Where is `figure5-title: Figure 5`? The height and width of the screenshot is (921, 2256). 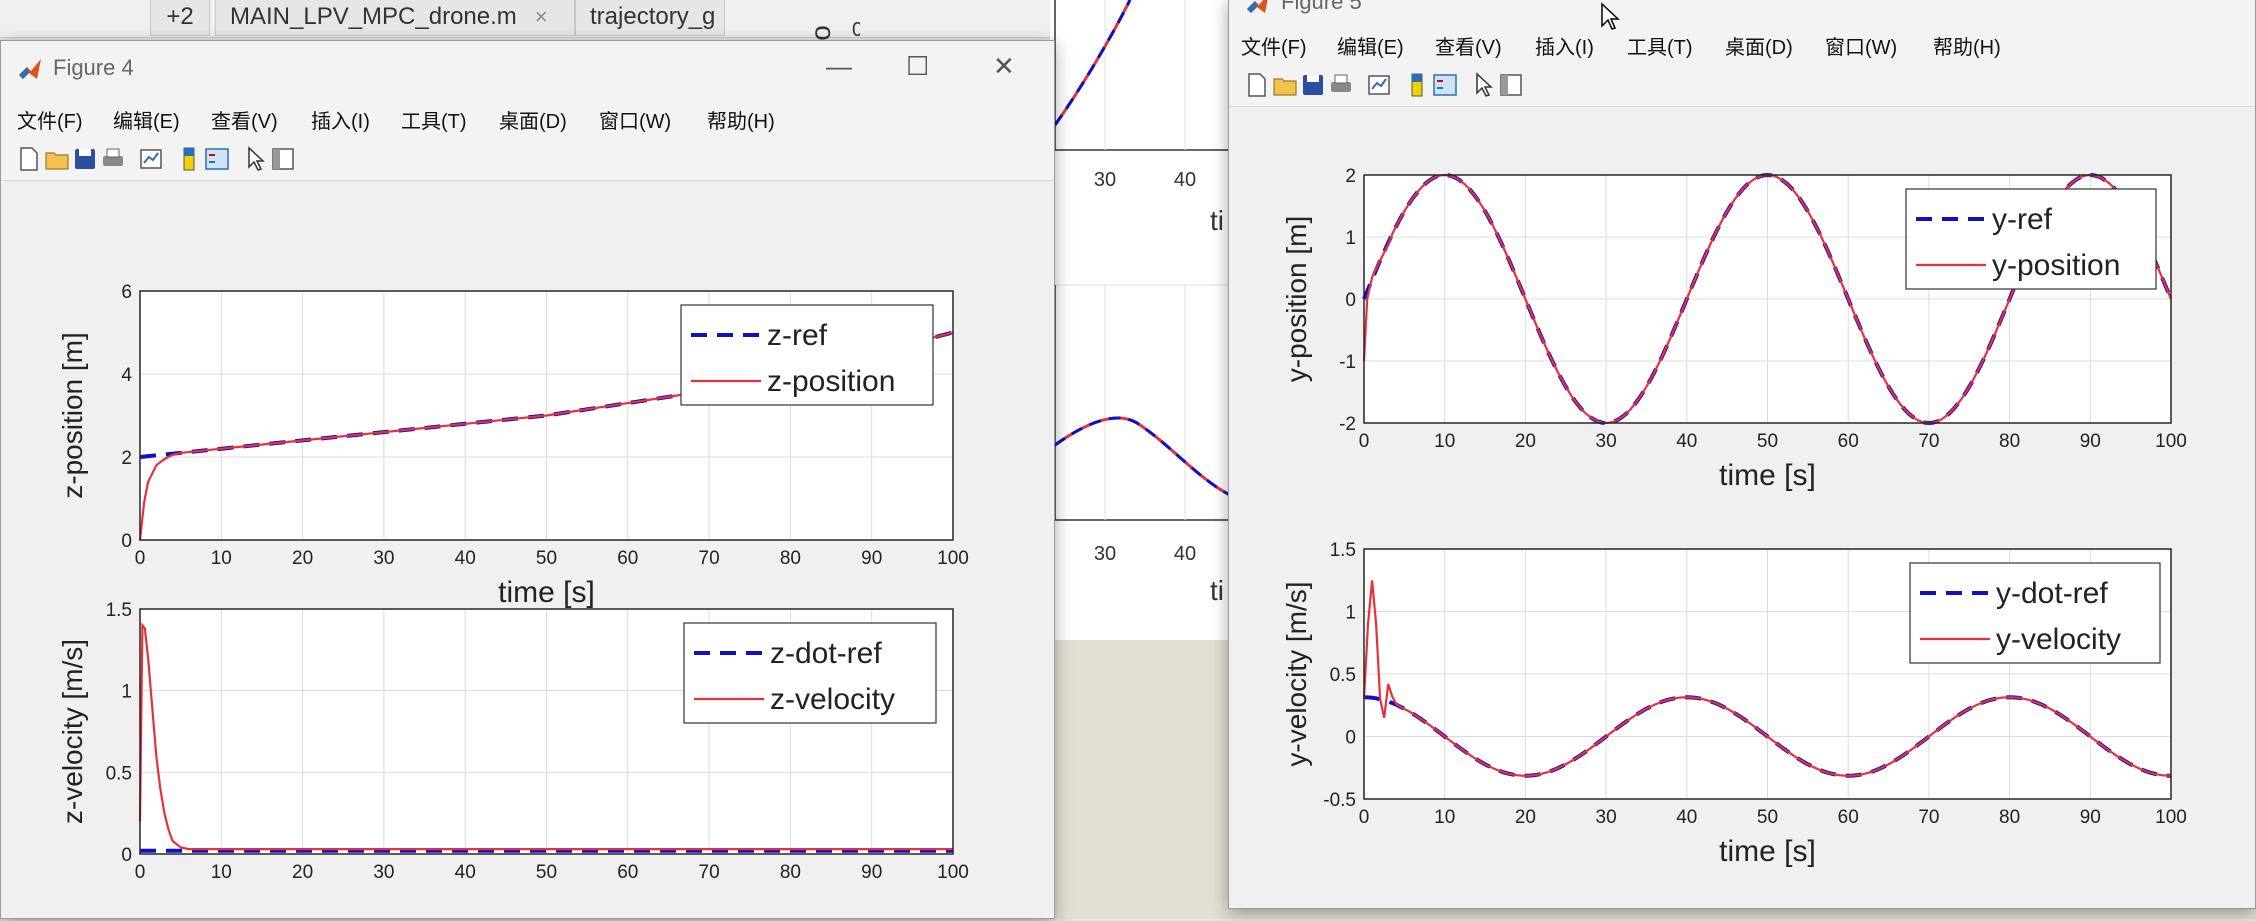 figure5-title: Figure 5 is located at coordinates (1321, 7).